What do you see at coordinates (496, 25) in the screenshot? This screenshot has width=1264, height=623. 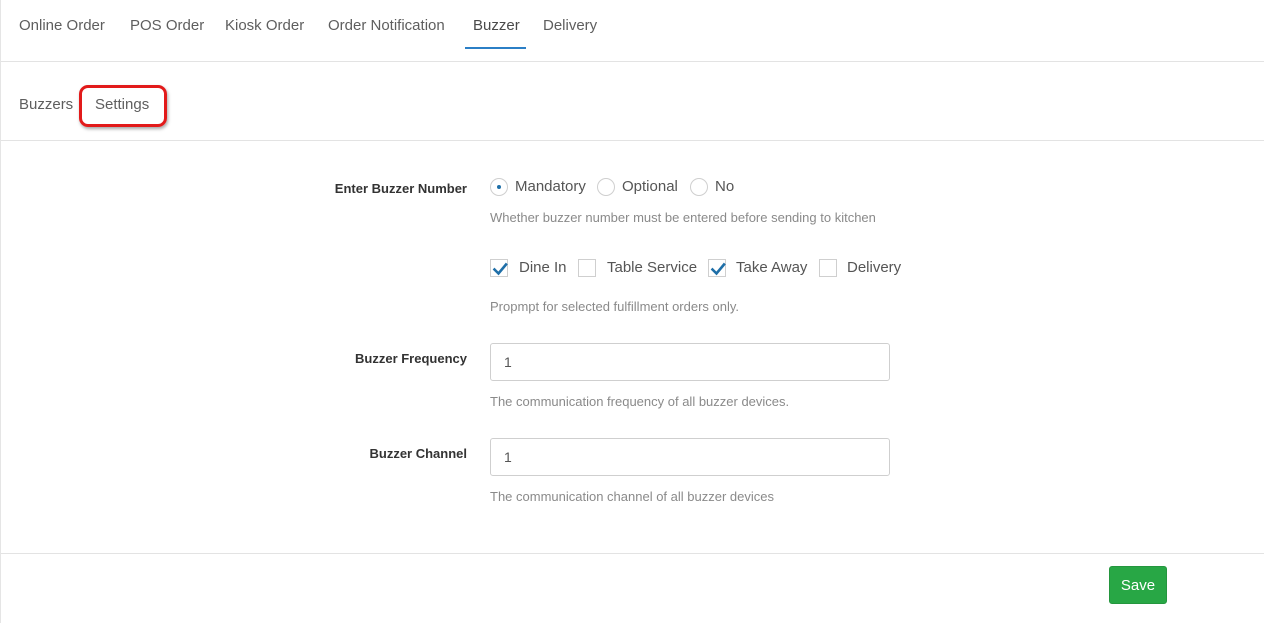 I see `tab-buzzer: Buzzer` at bounding box center [496, 25].